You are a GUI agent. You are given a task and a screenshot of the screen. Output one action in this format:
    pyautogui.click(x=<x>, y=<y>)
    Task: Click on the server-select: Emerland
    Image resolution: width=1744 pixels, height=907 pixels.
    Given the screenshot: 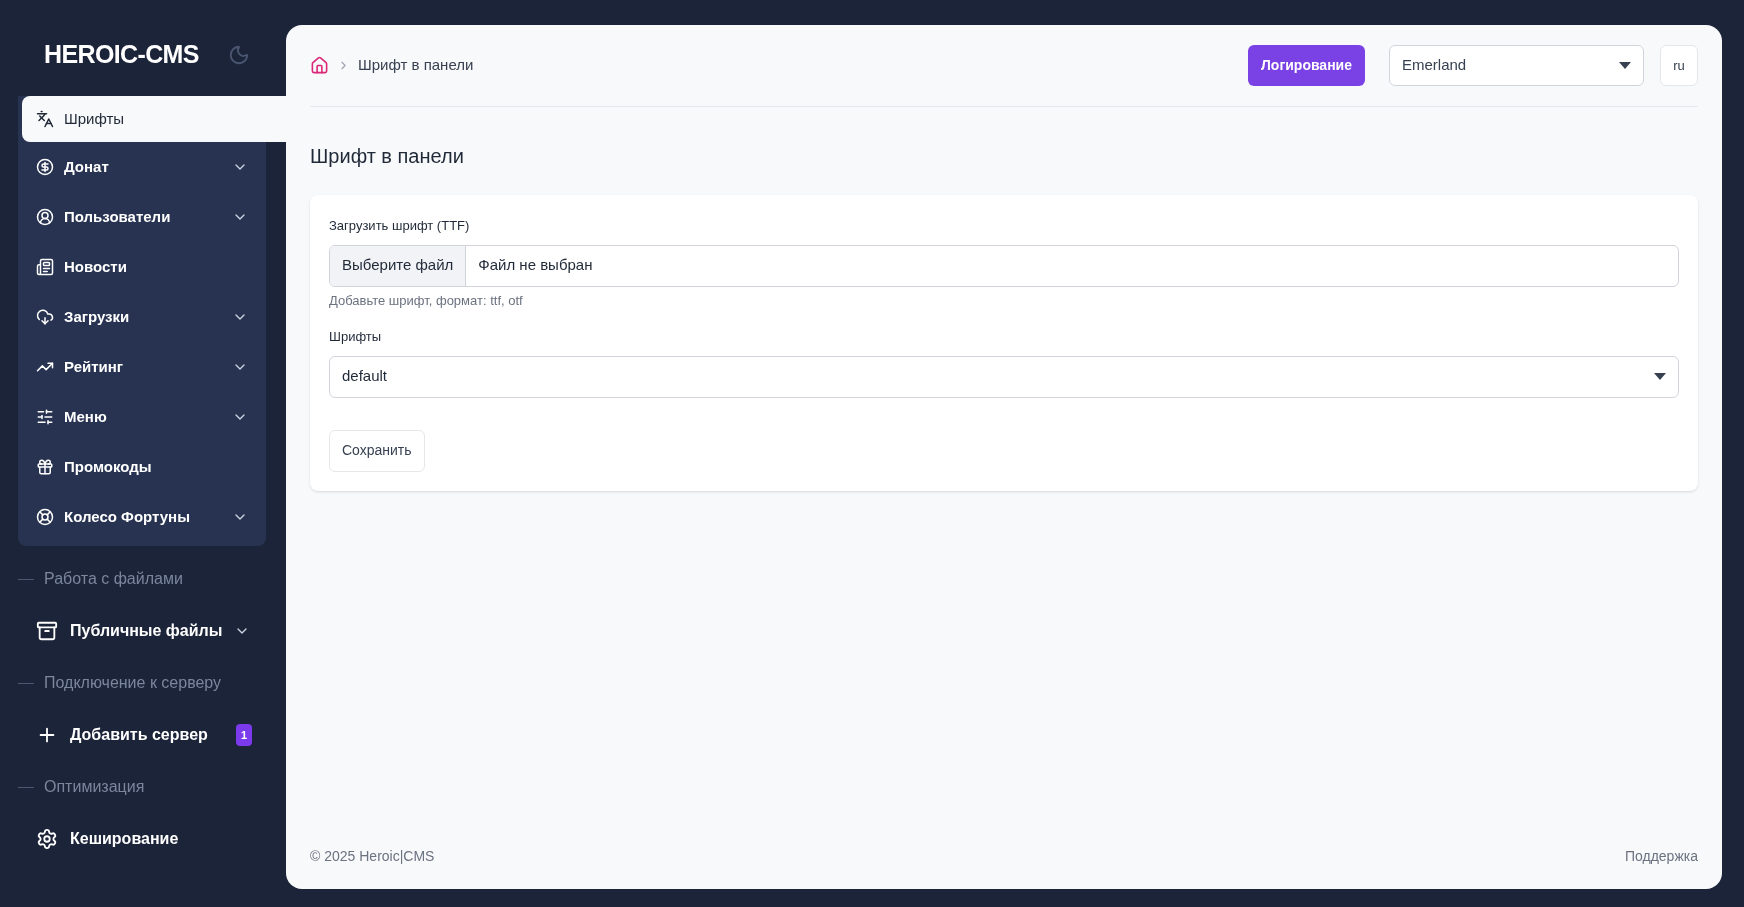 What is the action you would take?
    pyautogui.click(x=1516, y=65)
    